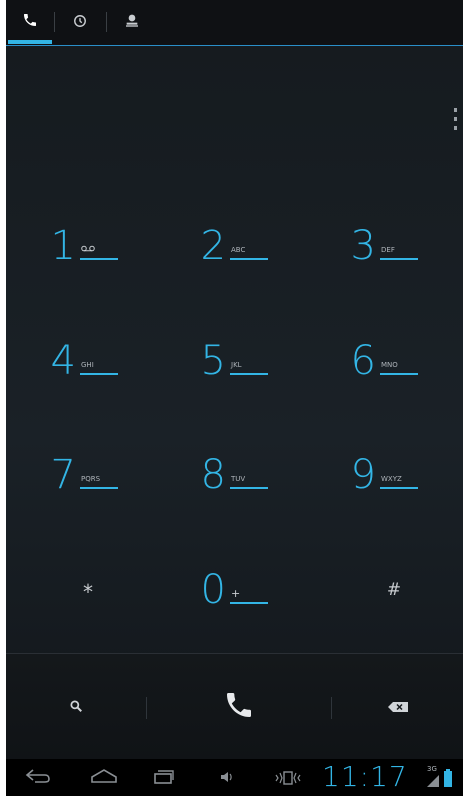 This screenshot has width=468, height=796. Describe the element at coordinates (381, 242) in the screenshot. I see `key-3: 3 DEF` at that location.